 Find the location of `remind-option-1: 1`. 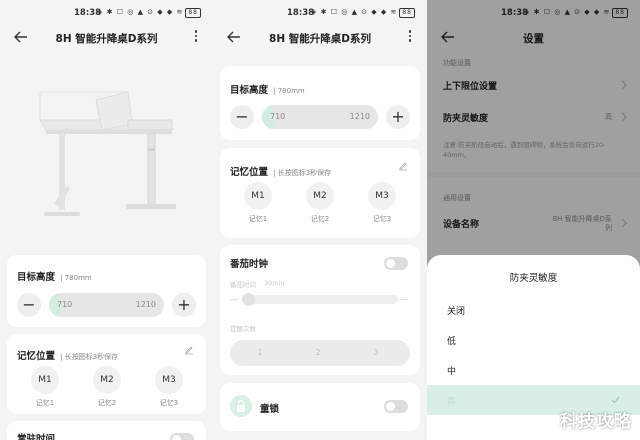

remind-option-1: 1 is located at coordinates (260, 352).